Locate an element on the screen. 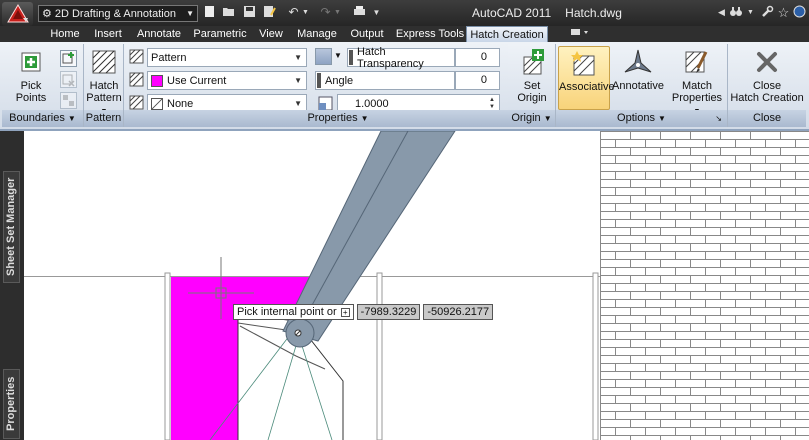 Image resolution: width=809 pixels, height=440 pixels. tab-home: Home is located at coordinates (65, 34).